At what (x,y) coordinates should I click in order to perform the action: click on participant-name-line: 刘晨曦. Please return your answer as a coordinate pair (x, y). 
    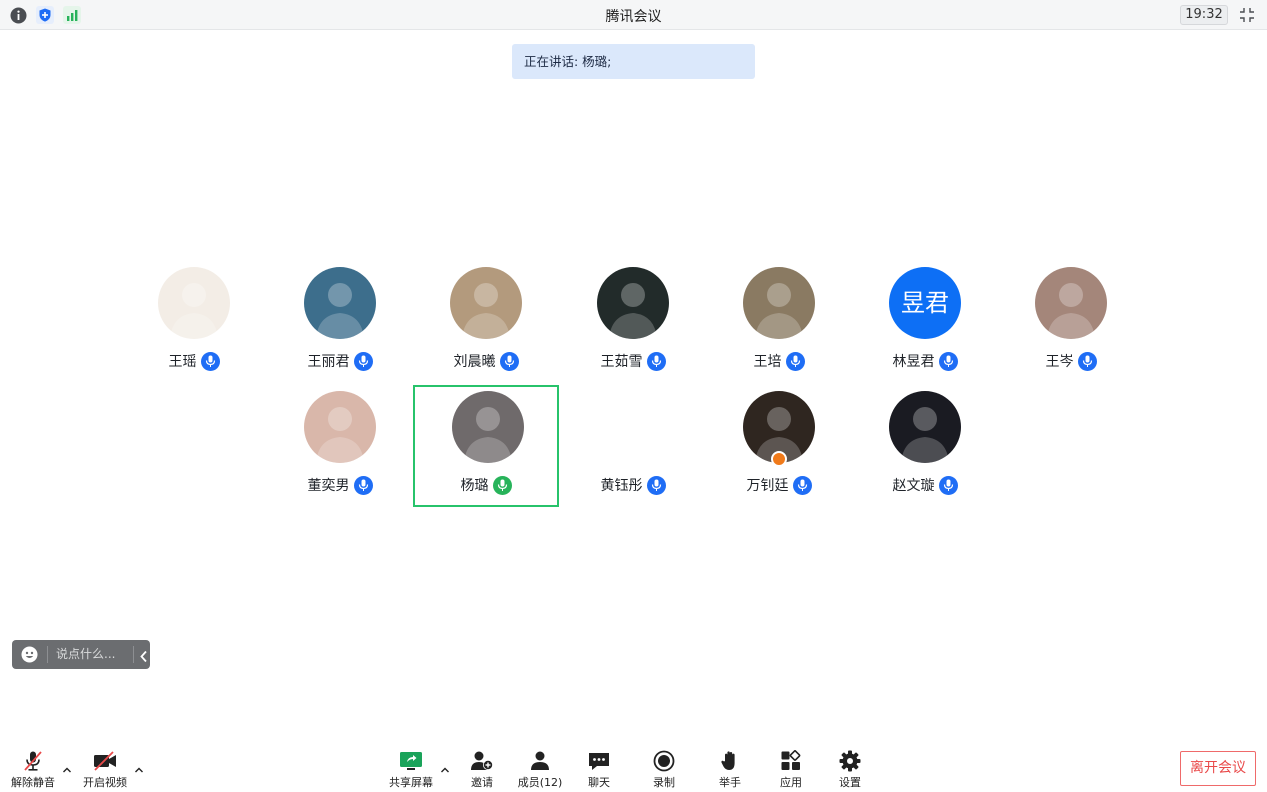
    Looking at the image, I should click on (486, 361).